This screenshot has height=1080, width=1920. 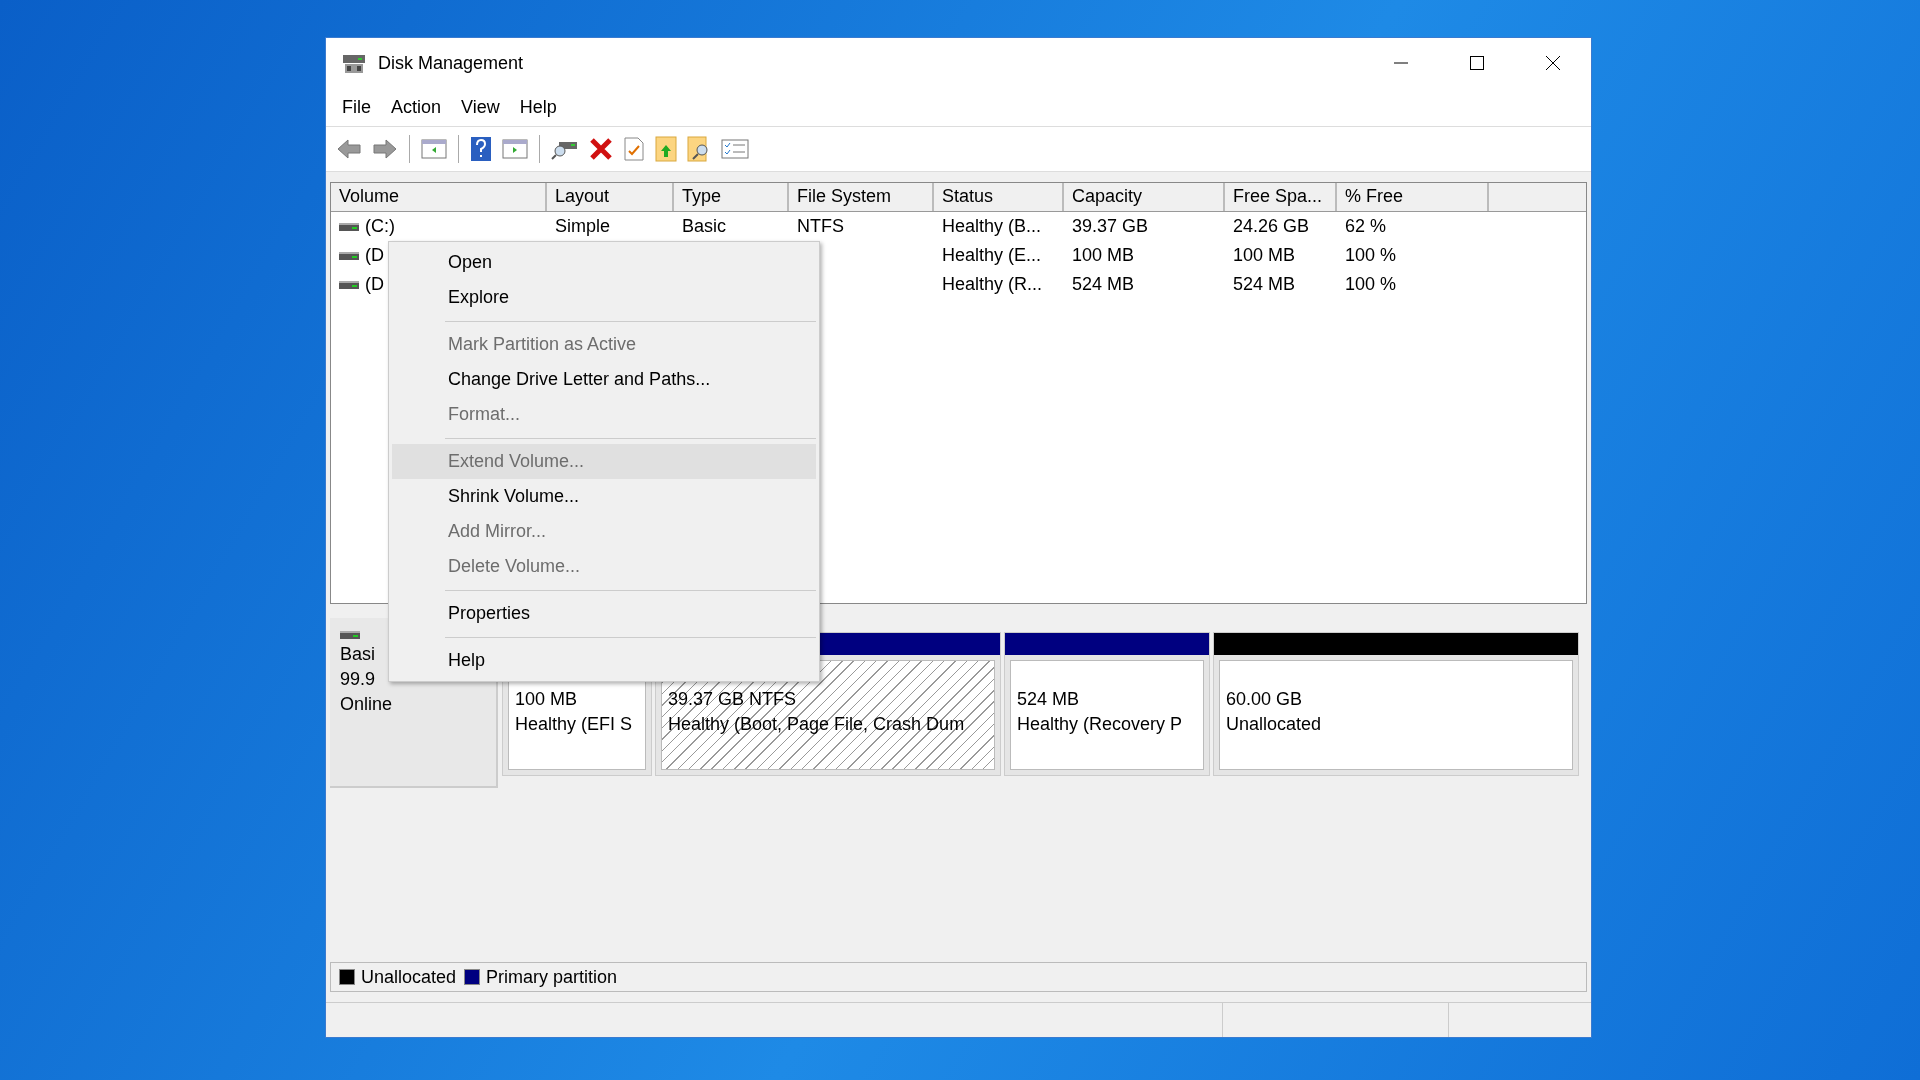 What do you see at coordinates (350, 635) in the screenshot?
I see `disk-drive-icon` at bounding box center [350, 635].